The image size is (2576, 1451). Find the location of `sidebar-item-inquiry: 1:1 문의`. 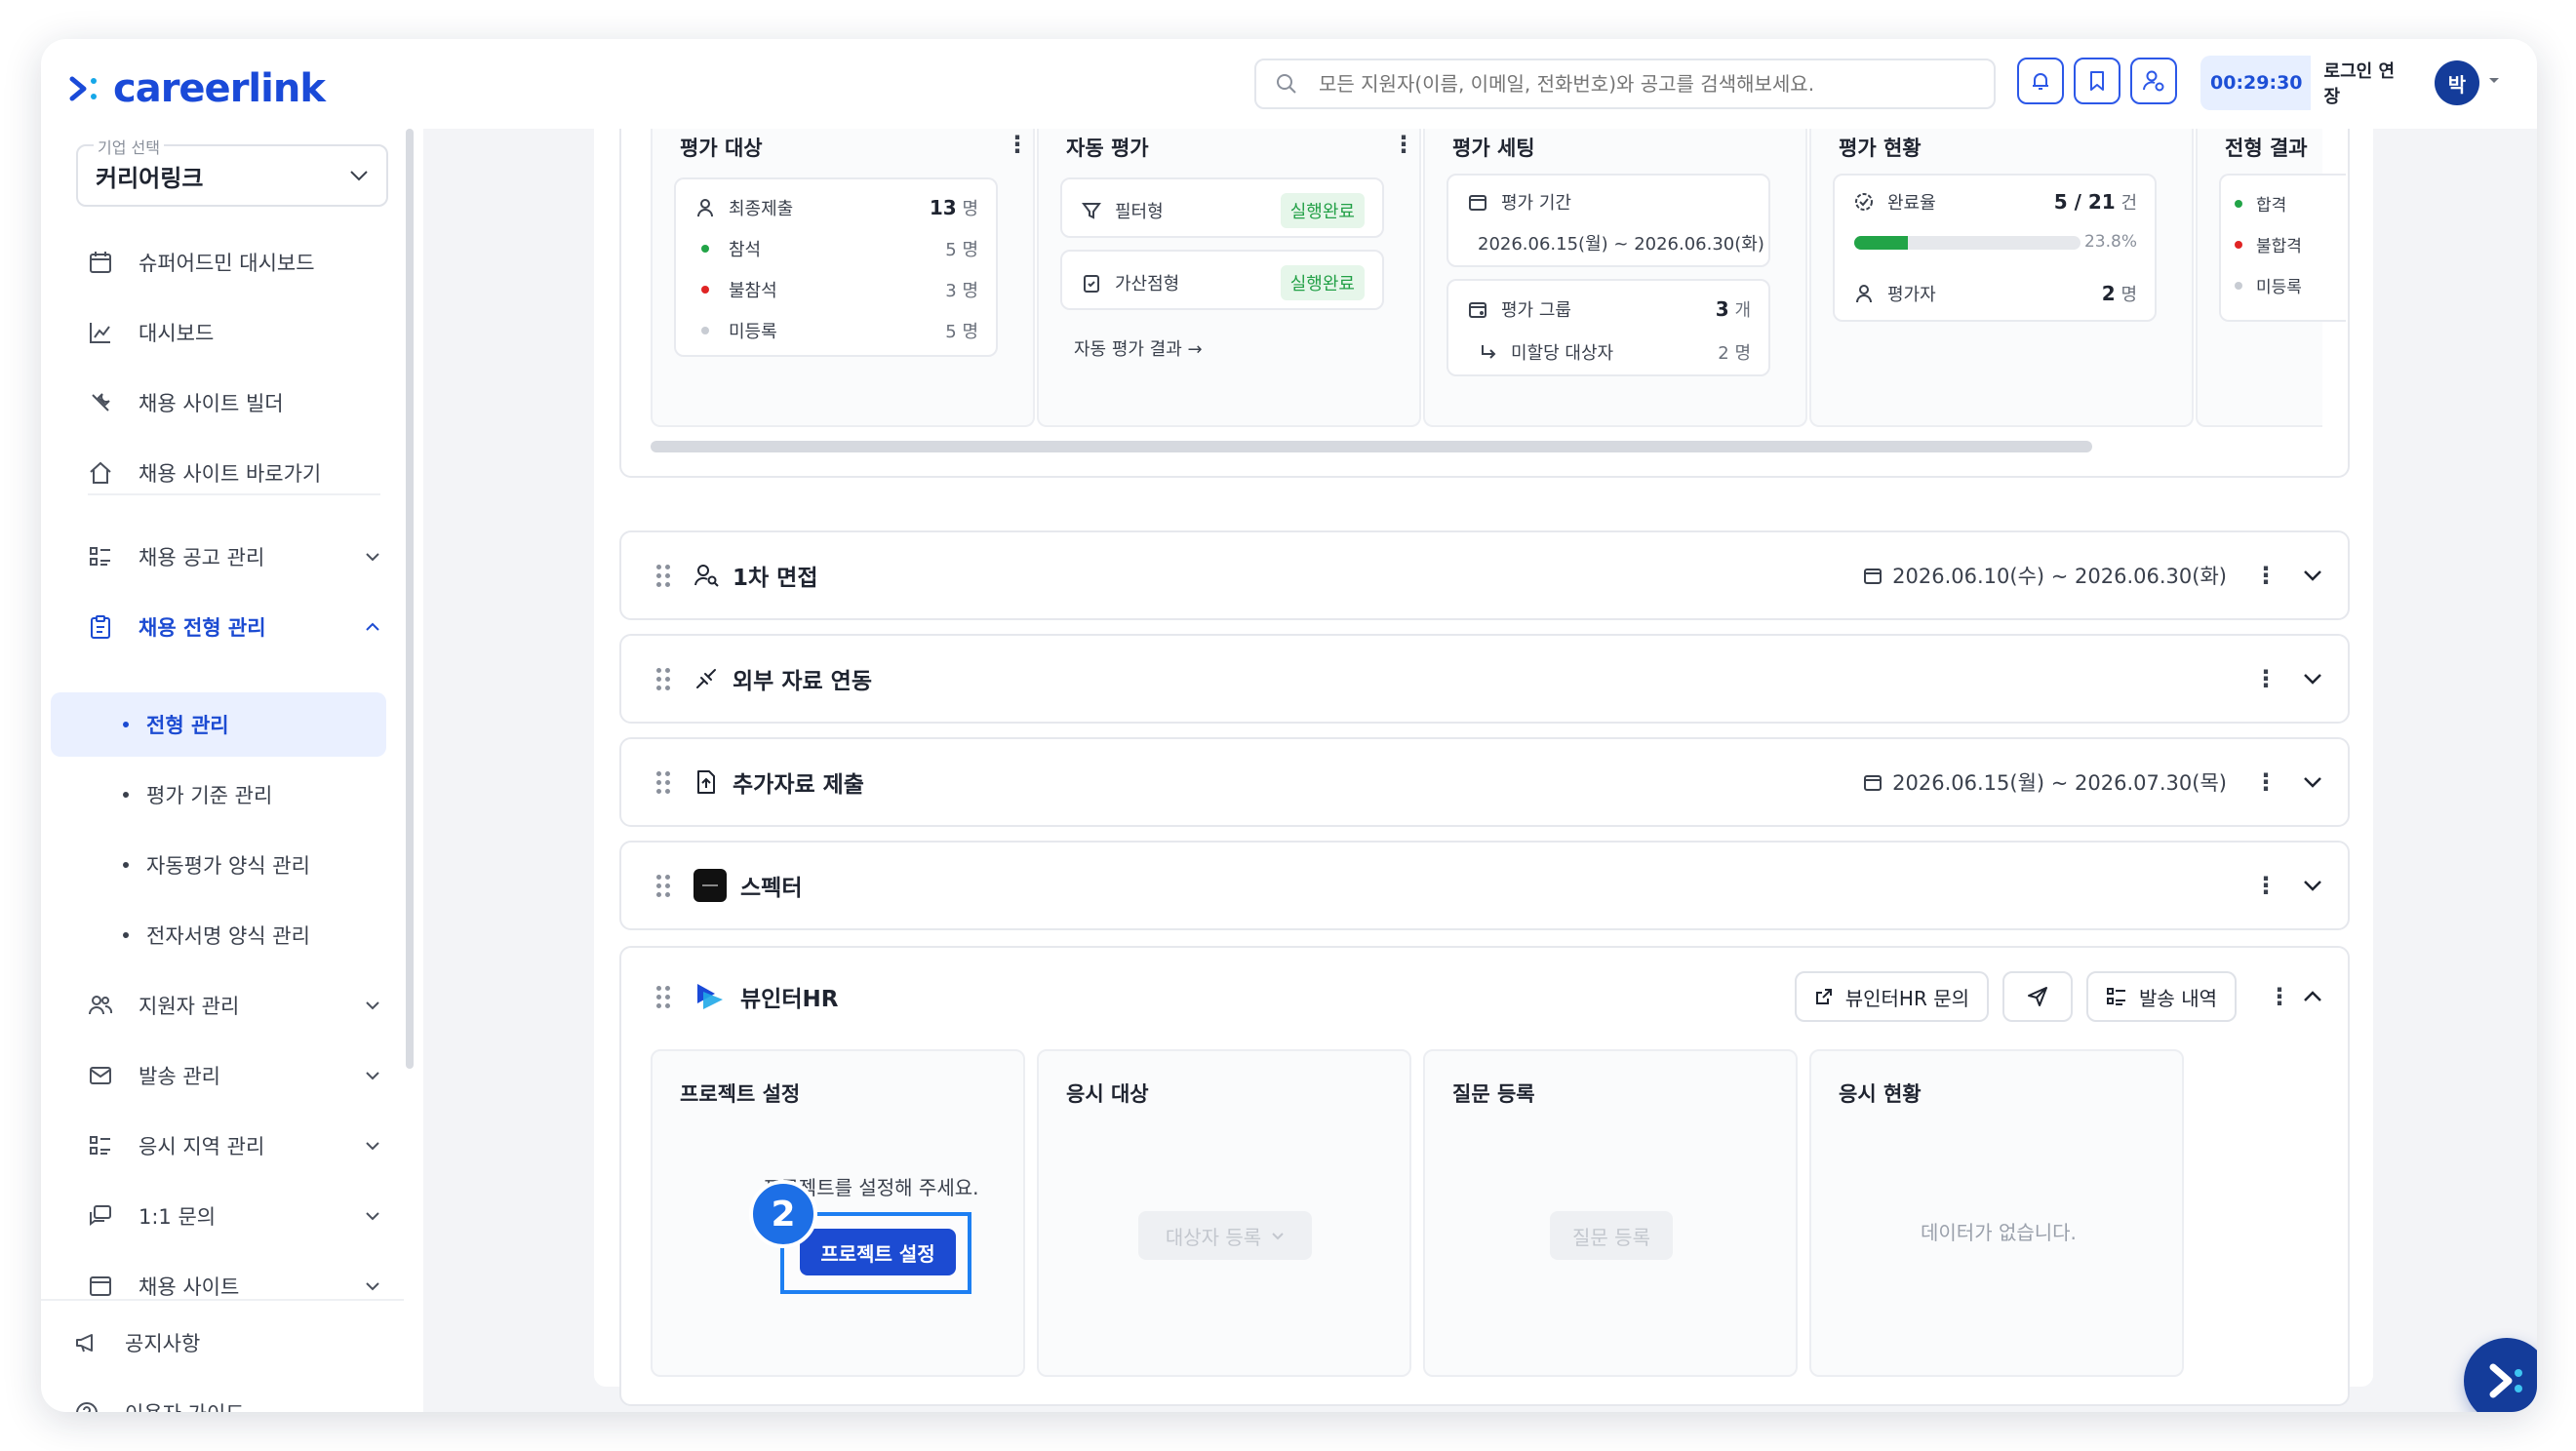

sidebar-item-inquiry: 1:1 문의 is located at coordinates (234, 1216).